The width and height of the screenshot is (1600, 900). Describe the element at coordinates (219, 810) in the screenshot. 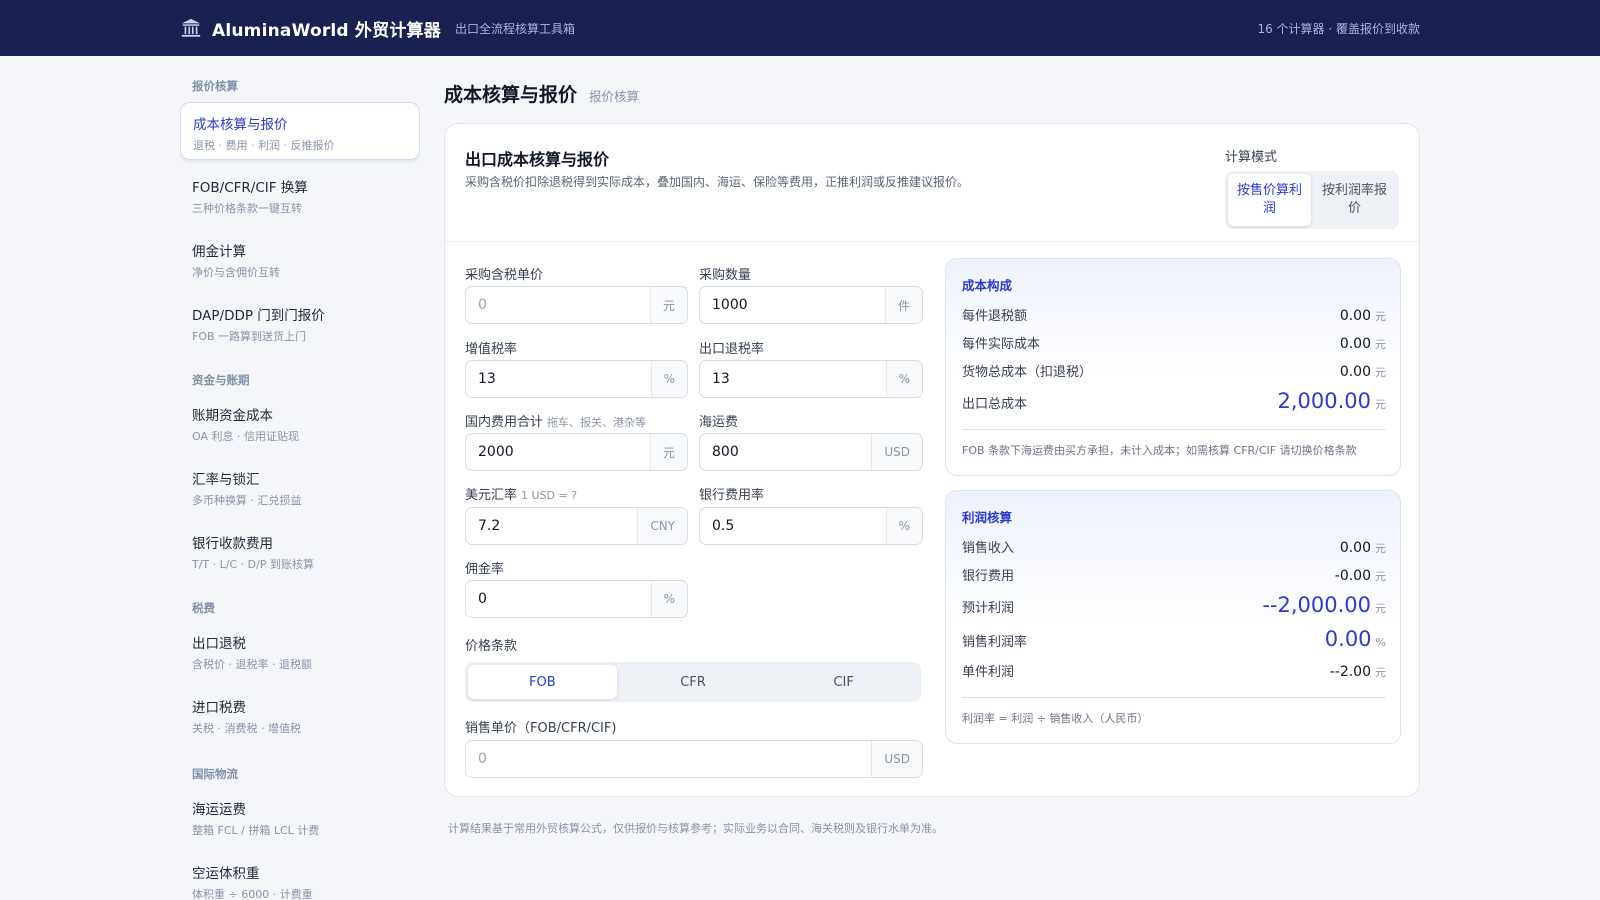

I see `sidebar-item-label: 海运运费` at that location.